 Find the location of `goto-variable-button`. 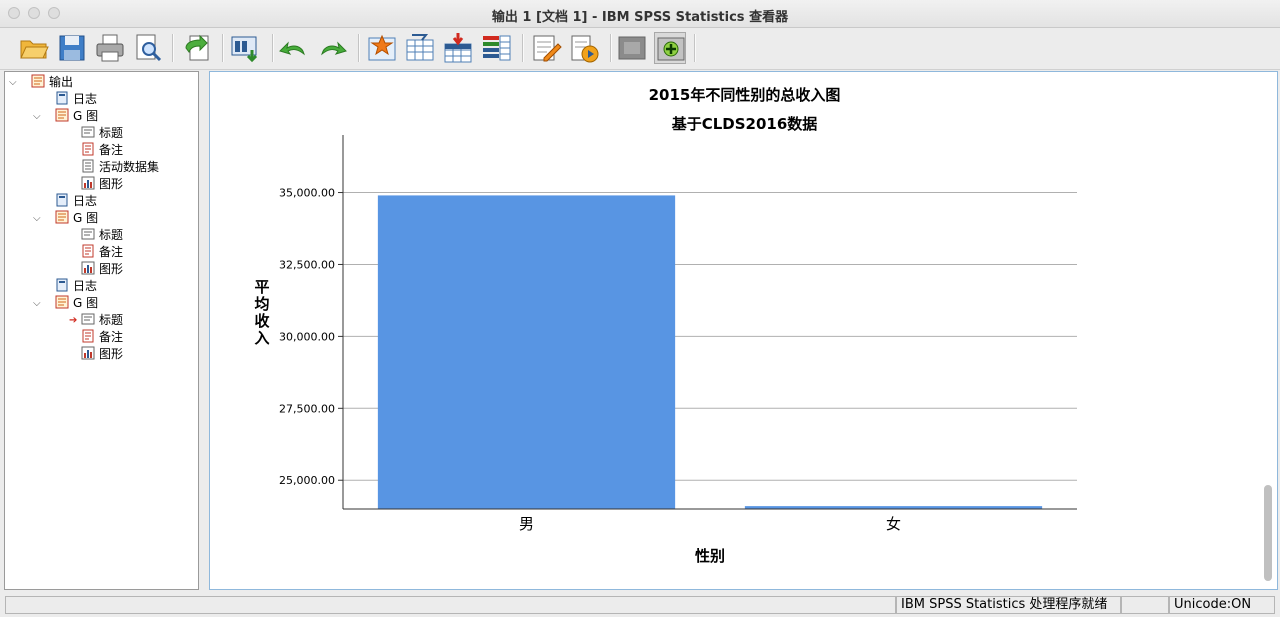

goto-variable-button is located at coordinates (420, 48).